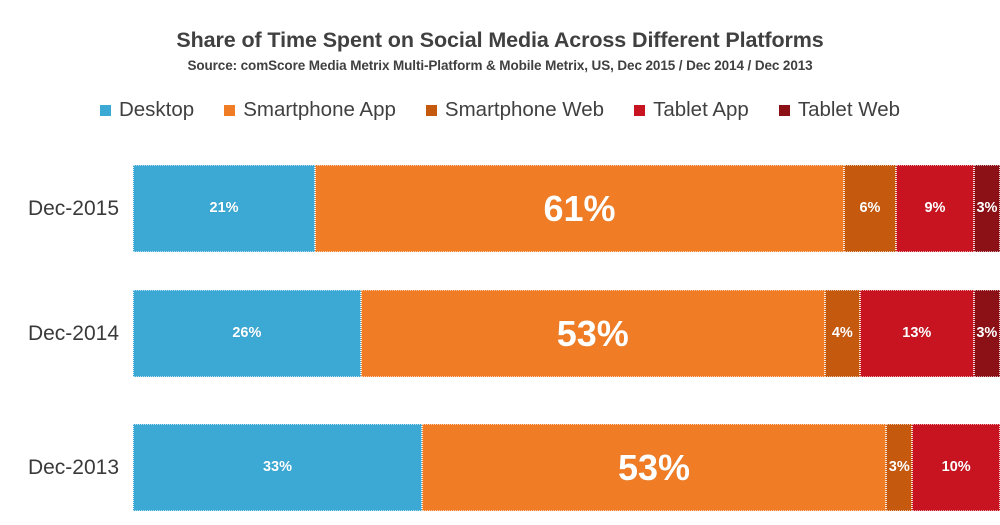  What do you see at coordinates (701, 109) in the screenshot?
I see `legend-item-label: Tablet App` at bounding box center [701, 109].